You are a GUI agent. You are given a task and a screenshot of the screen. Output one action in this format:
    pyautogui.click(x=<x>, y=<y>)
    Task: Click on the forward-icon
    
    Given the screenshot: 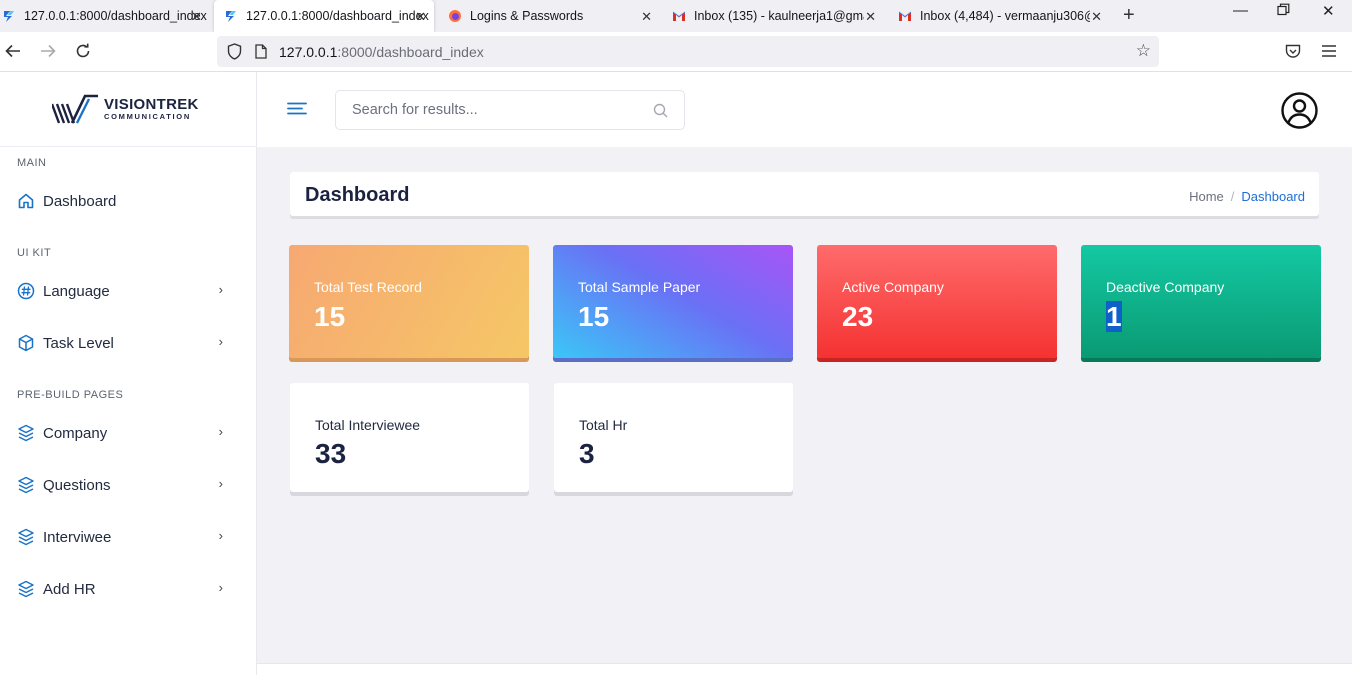 What is the action you would take?
    pyautogui.click(x=48, y=51)
    